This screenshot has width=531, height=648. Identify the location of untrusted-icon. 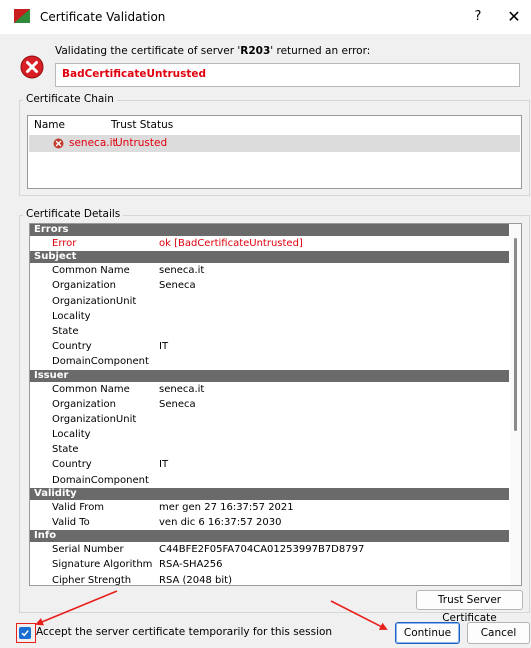
(58, 143).